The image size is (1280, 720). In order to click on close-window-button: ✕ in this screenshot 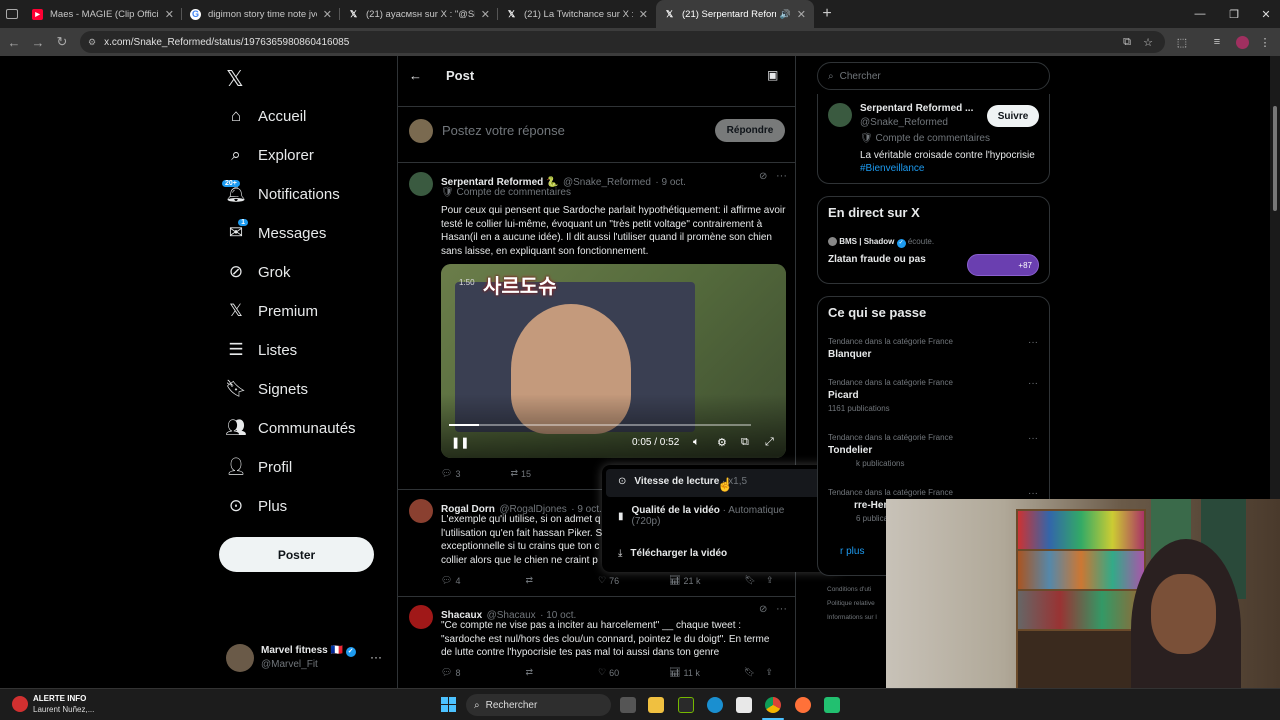, I will do `click(1264, 14)`.